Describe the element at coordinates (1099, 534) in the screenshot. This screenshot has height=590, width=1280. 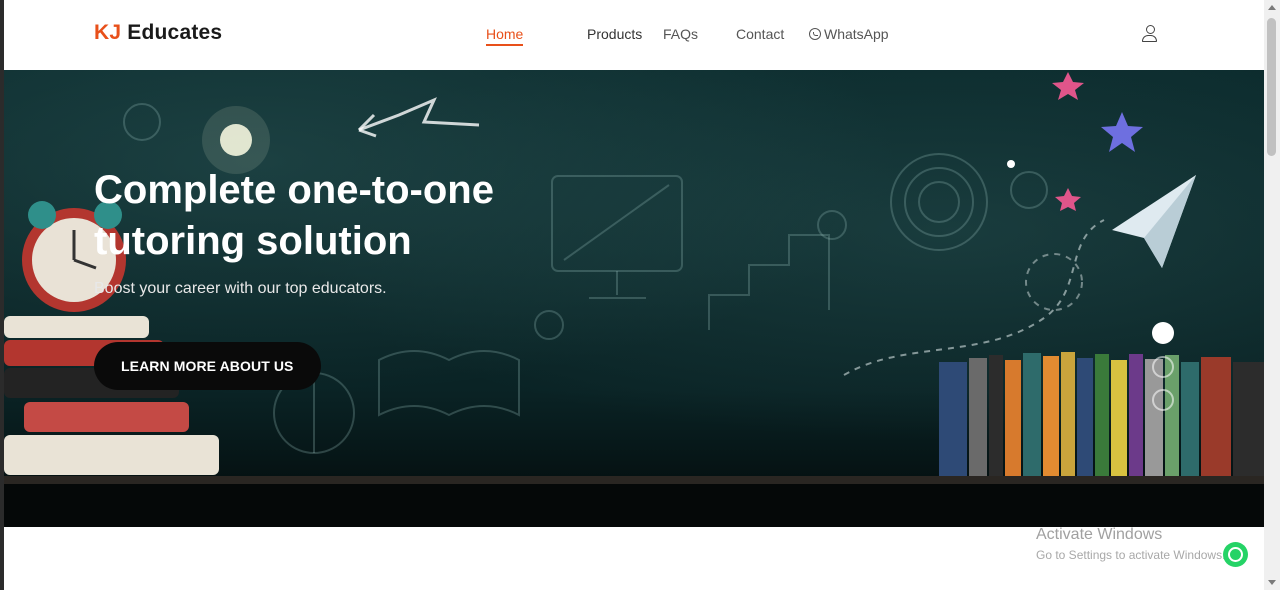
I see `activate-windows-title: Activate Windows` at that location.